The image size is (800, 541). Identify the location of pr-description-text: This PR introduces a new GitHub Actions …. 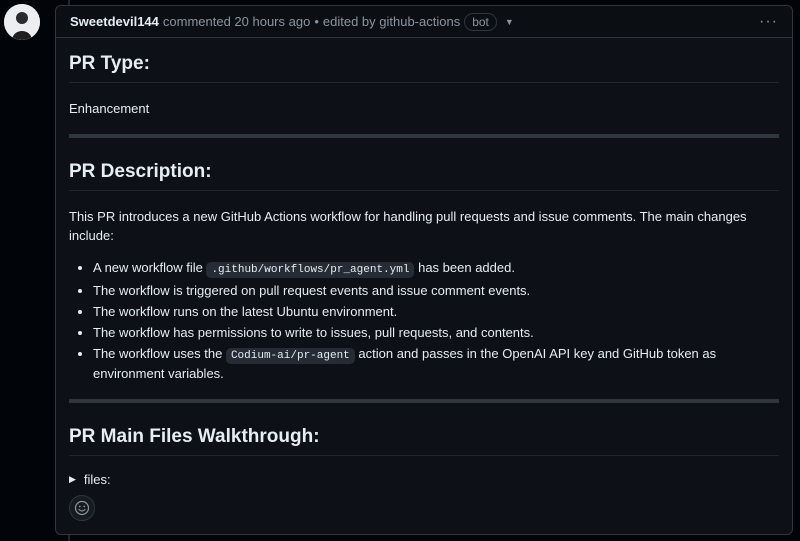
(408, 226).